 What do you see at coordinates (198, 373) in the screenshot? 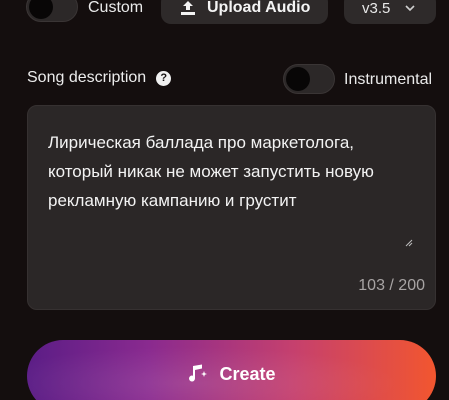
I see `music-sparkle-icon` at bounding box center [198, 373].